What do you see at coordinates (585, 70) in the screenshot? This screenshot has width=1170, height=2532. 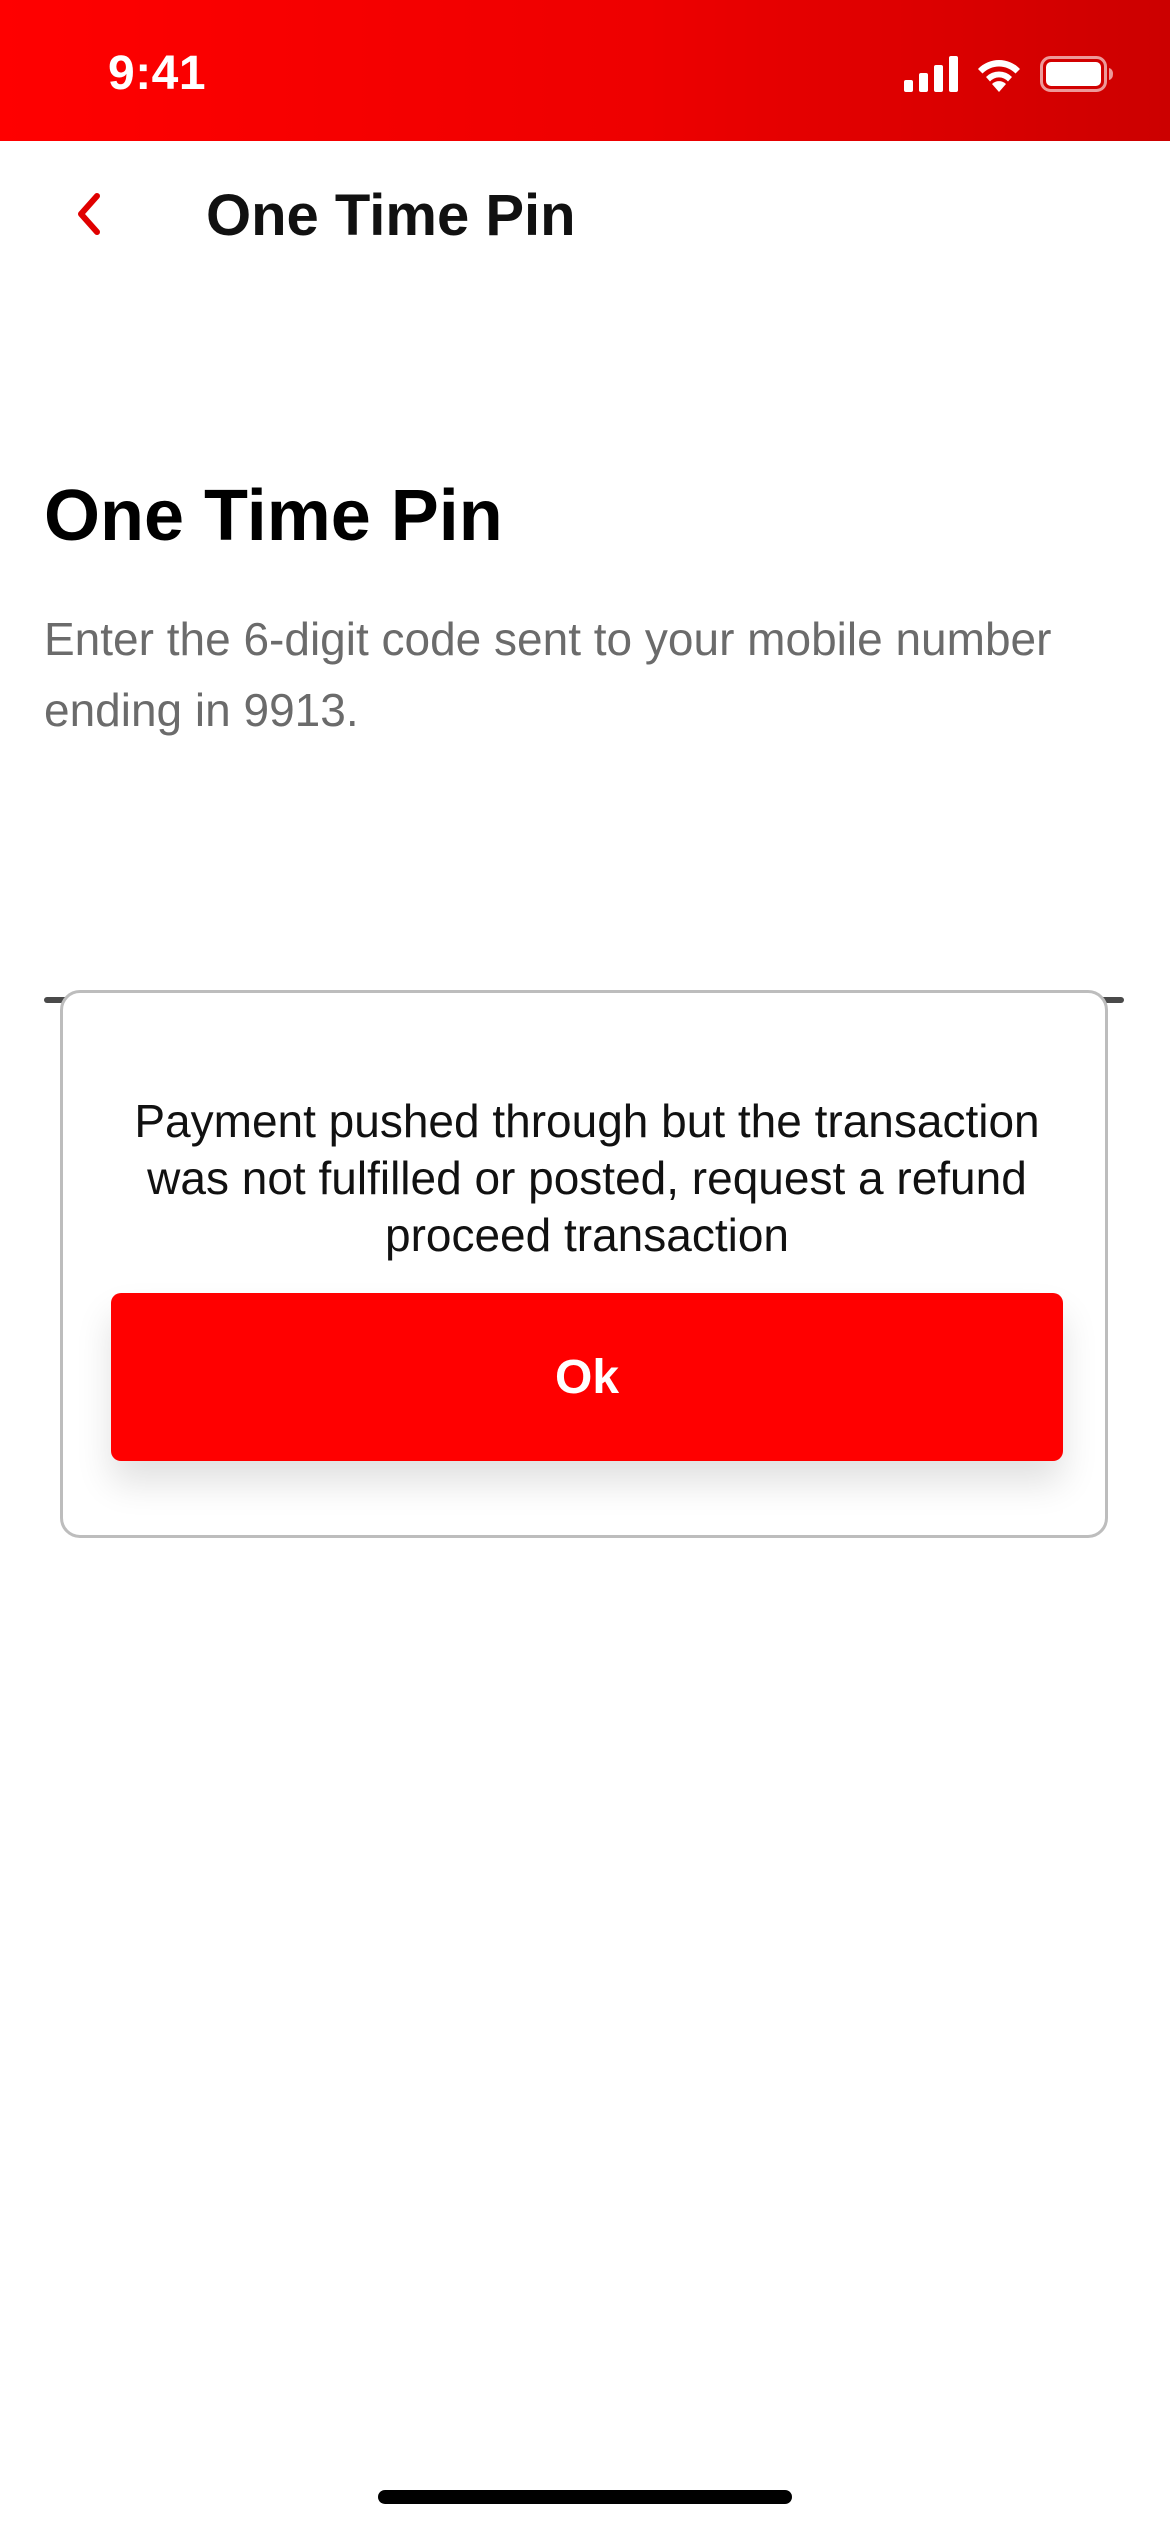 I see `status-bar: 9:41` at bounding box center [585, 70].